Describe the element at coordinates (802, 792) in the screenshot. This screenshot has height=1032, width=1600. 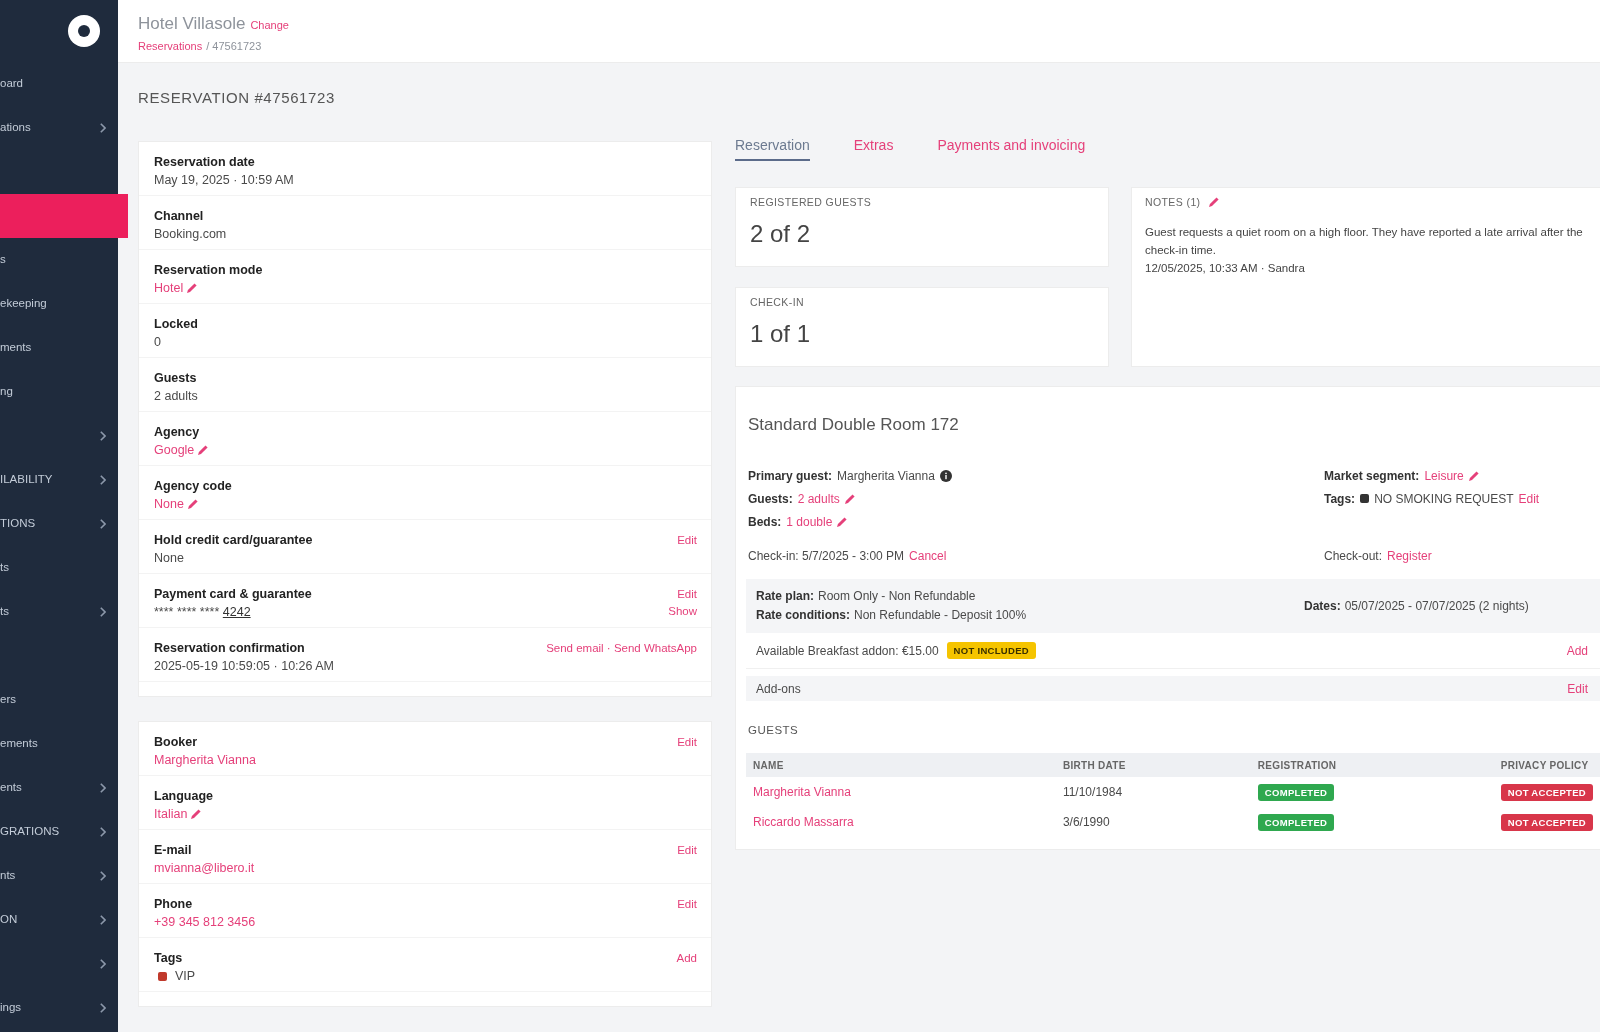
I see `guest-link: Margherita Vianna` at that location.